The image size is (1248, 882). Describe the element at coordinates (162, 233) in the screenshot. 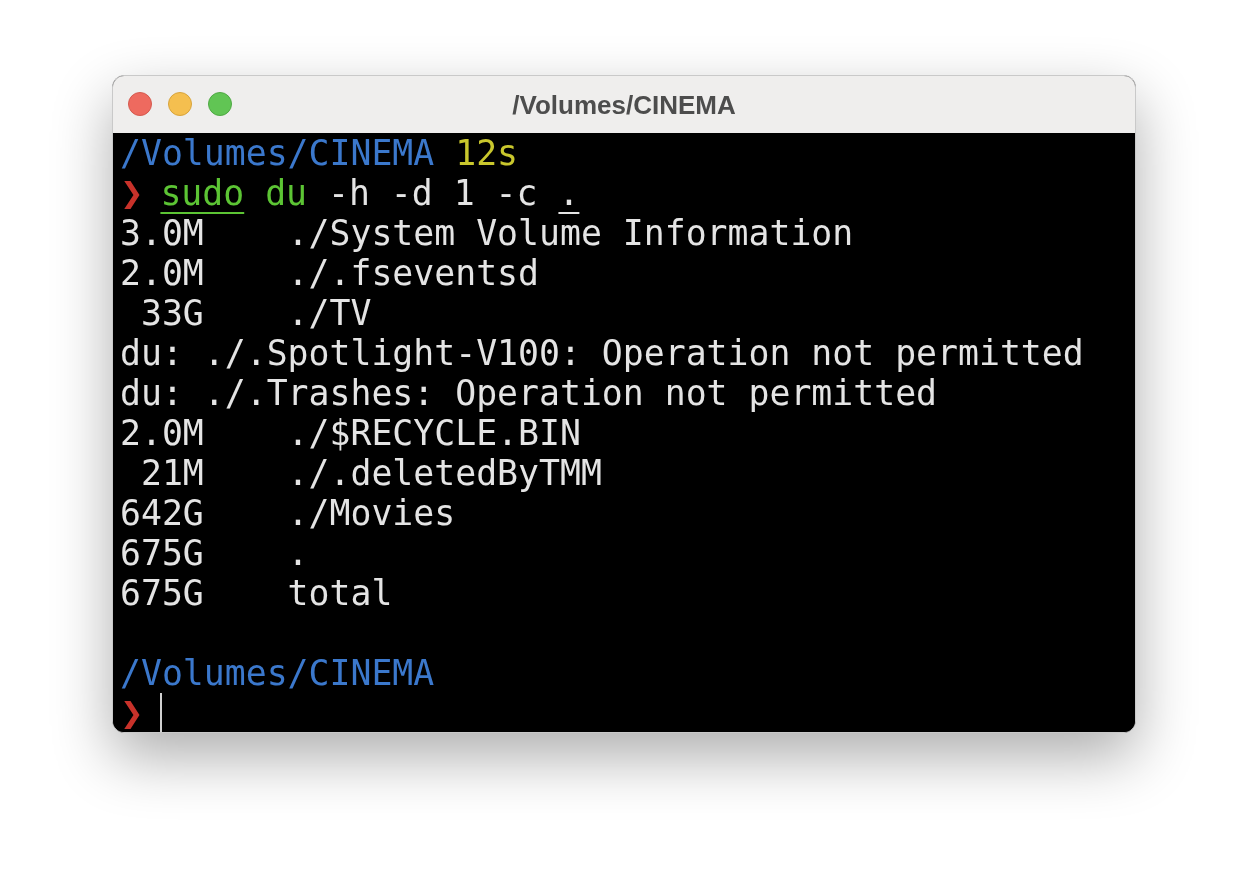

I see `file-size: 3.0M` at that location.